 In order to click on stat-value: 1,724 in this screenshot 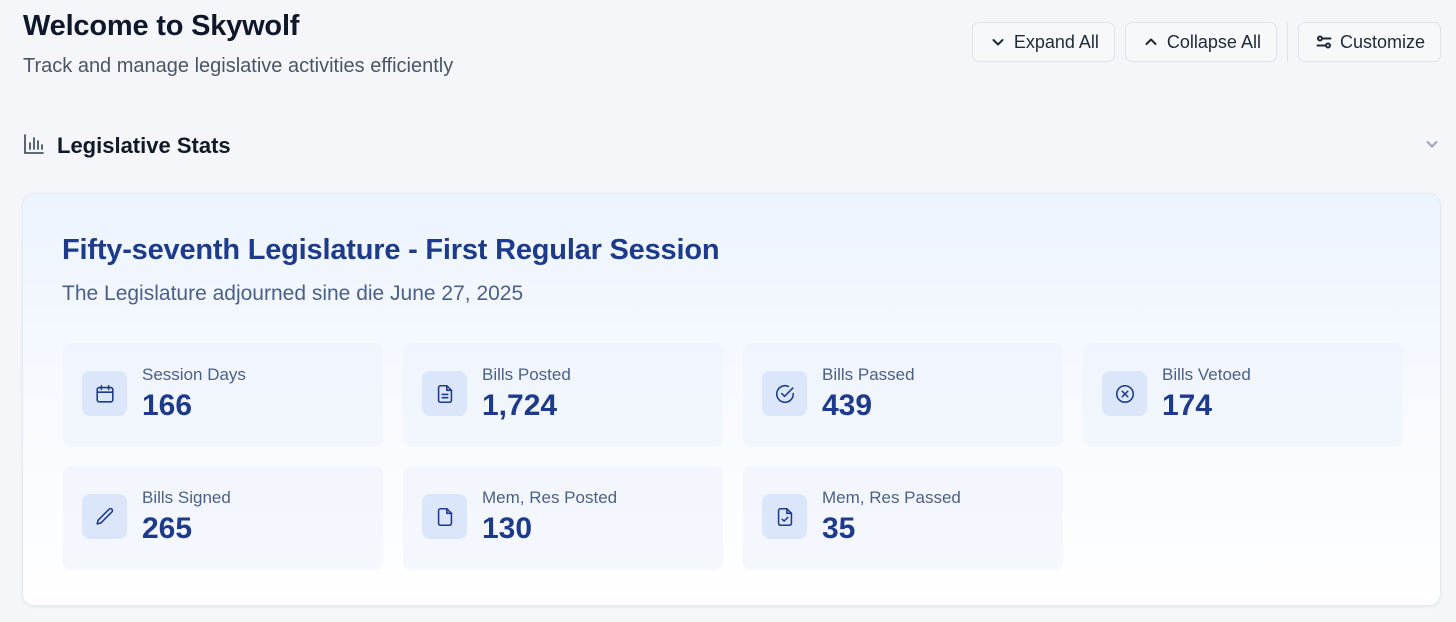, I will do `click(520, 405)`.